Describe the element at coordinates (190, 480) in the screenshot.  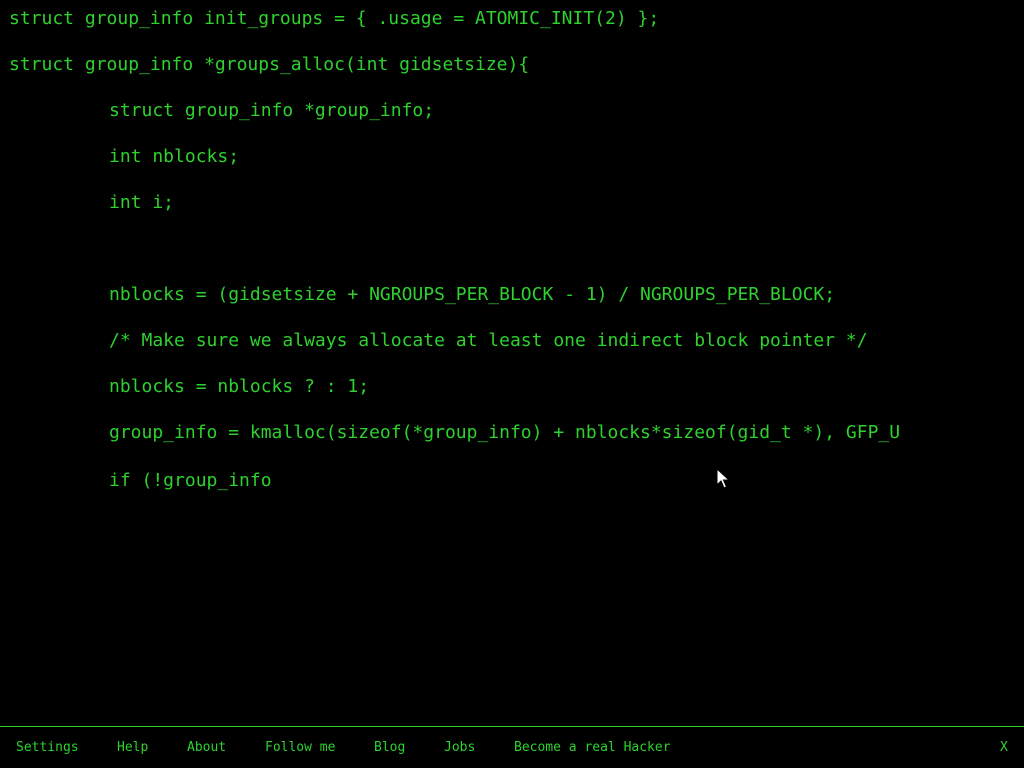
I see `code-line: if (!group_info` at that location.